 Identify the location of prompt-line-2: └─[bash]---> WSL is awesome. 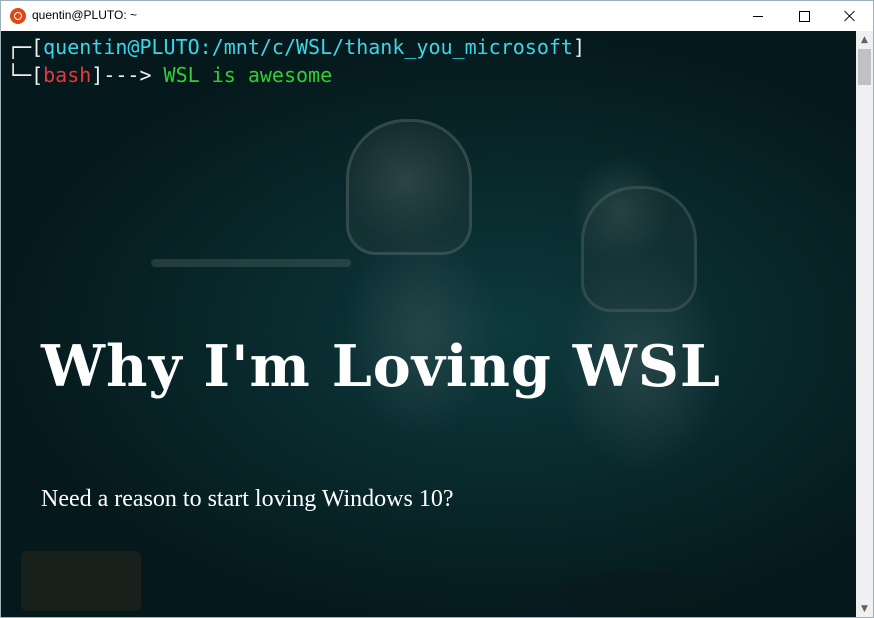
(169, 75).